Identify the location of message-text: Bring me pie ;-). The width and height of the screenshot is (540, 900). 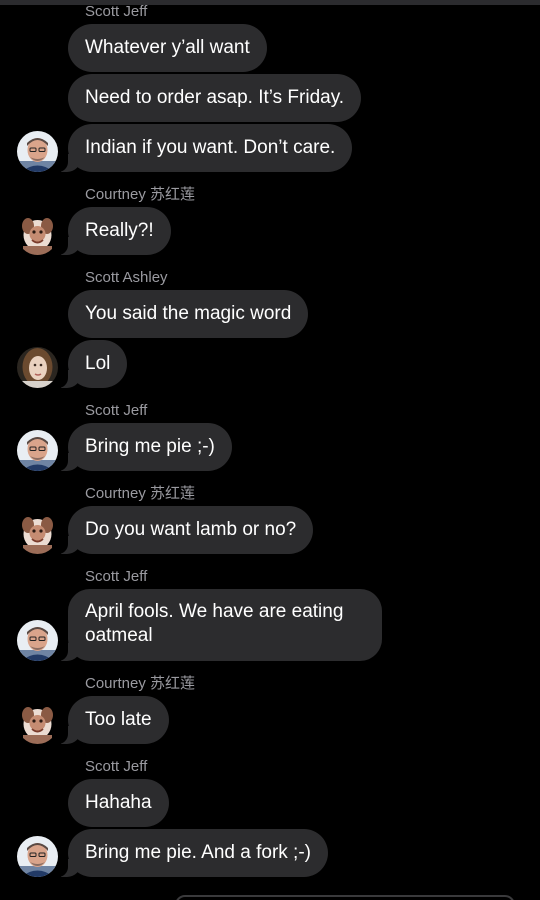
(150, 446).